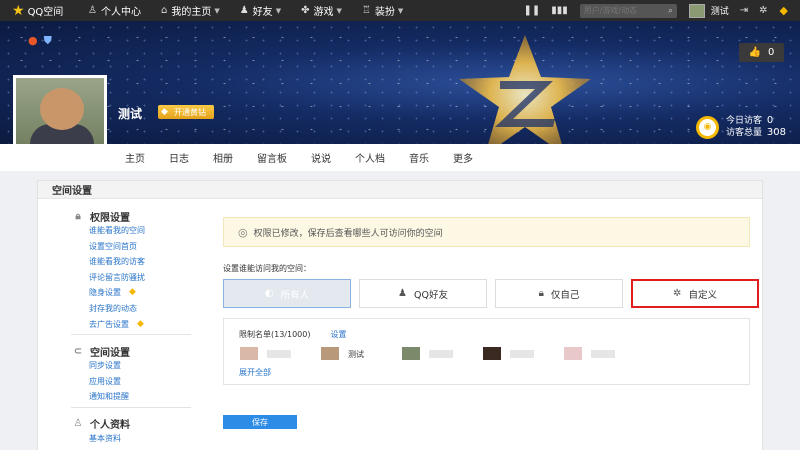  I want to click on profile-tab: 说说, so click(321, 157).